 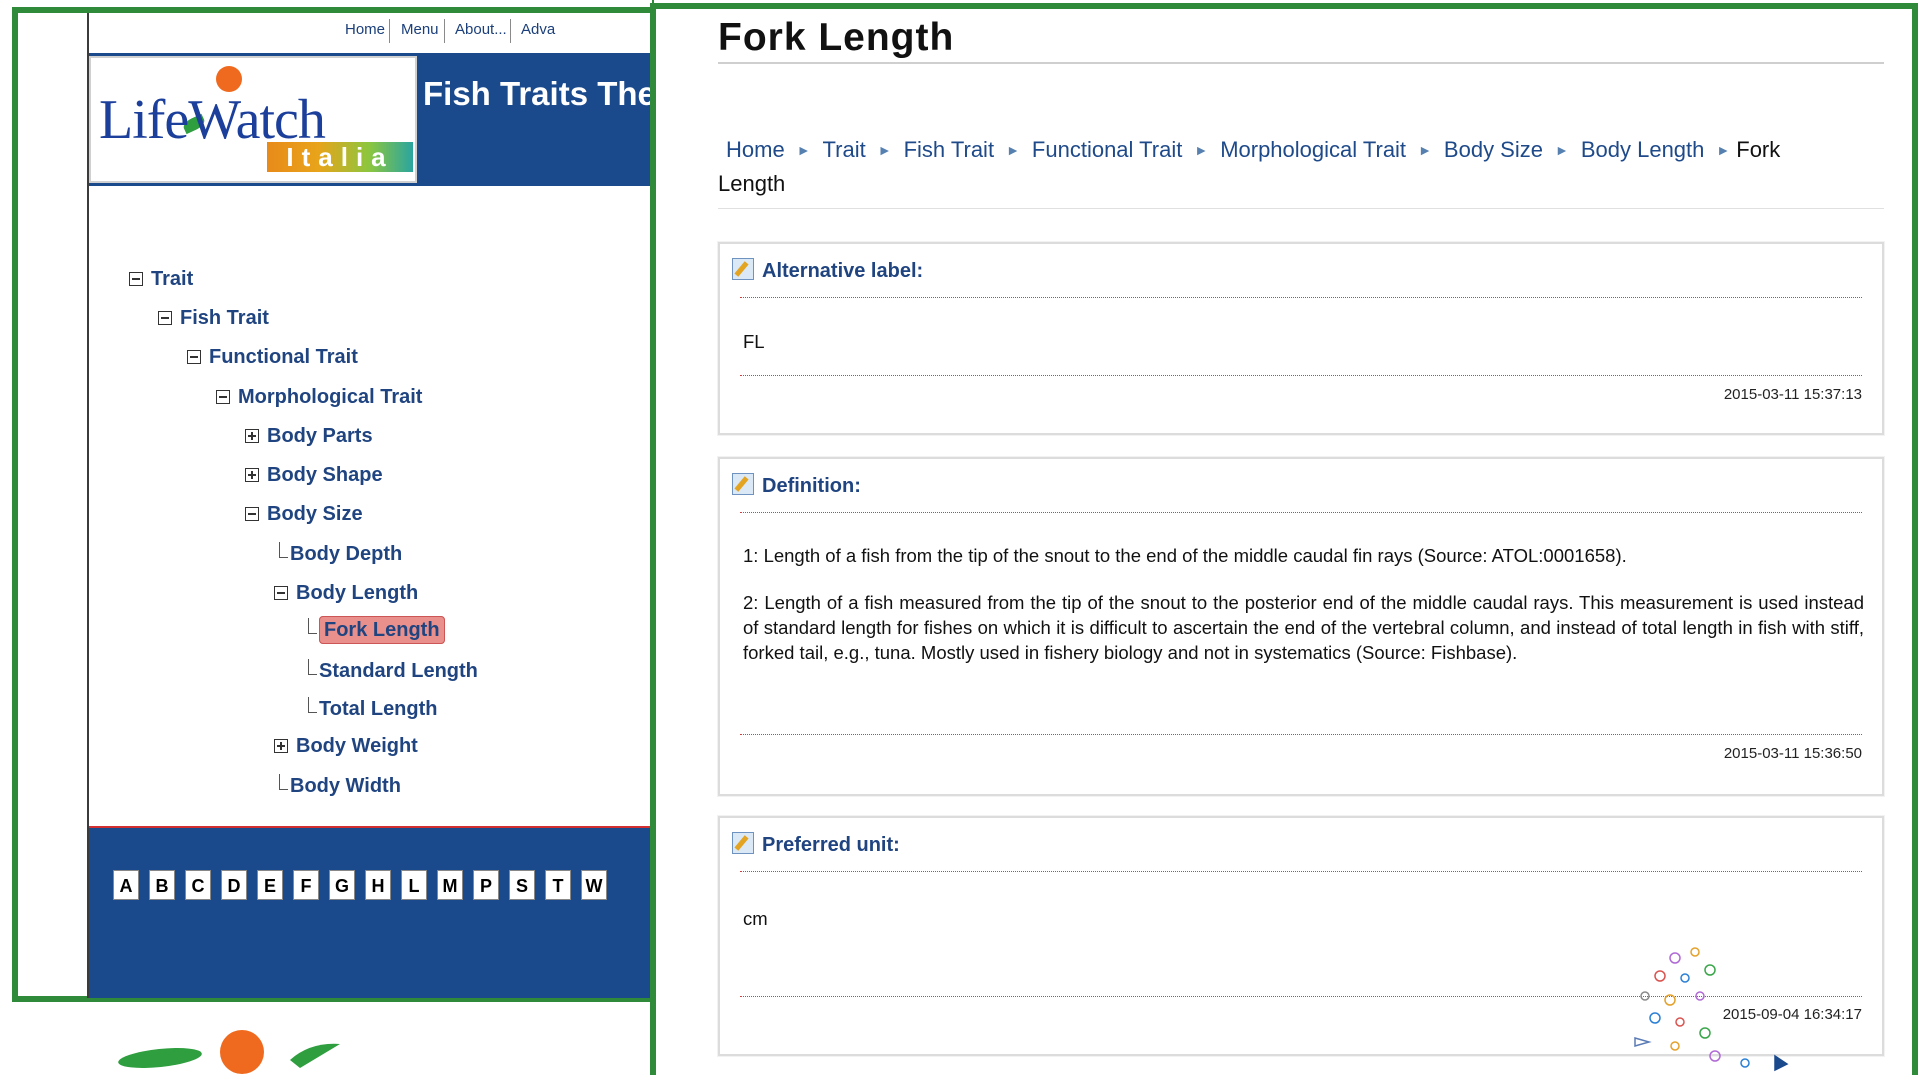 What do you see at coordinates (309, 436) in the screenshot?
I see `tree-node-body-parts: Body Parts` at bounding box center [309, 436].